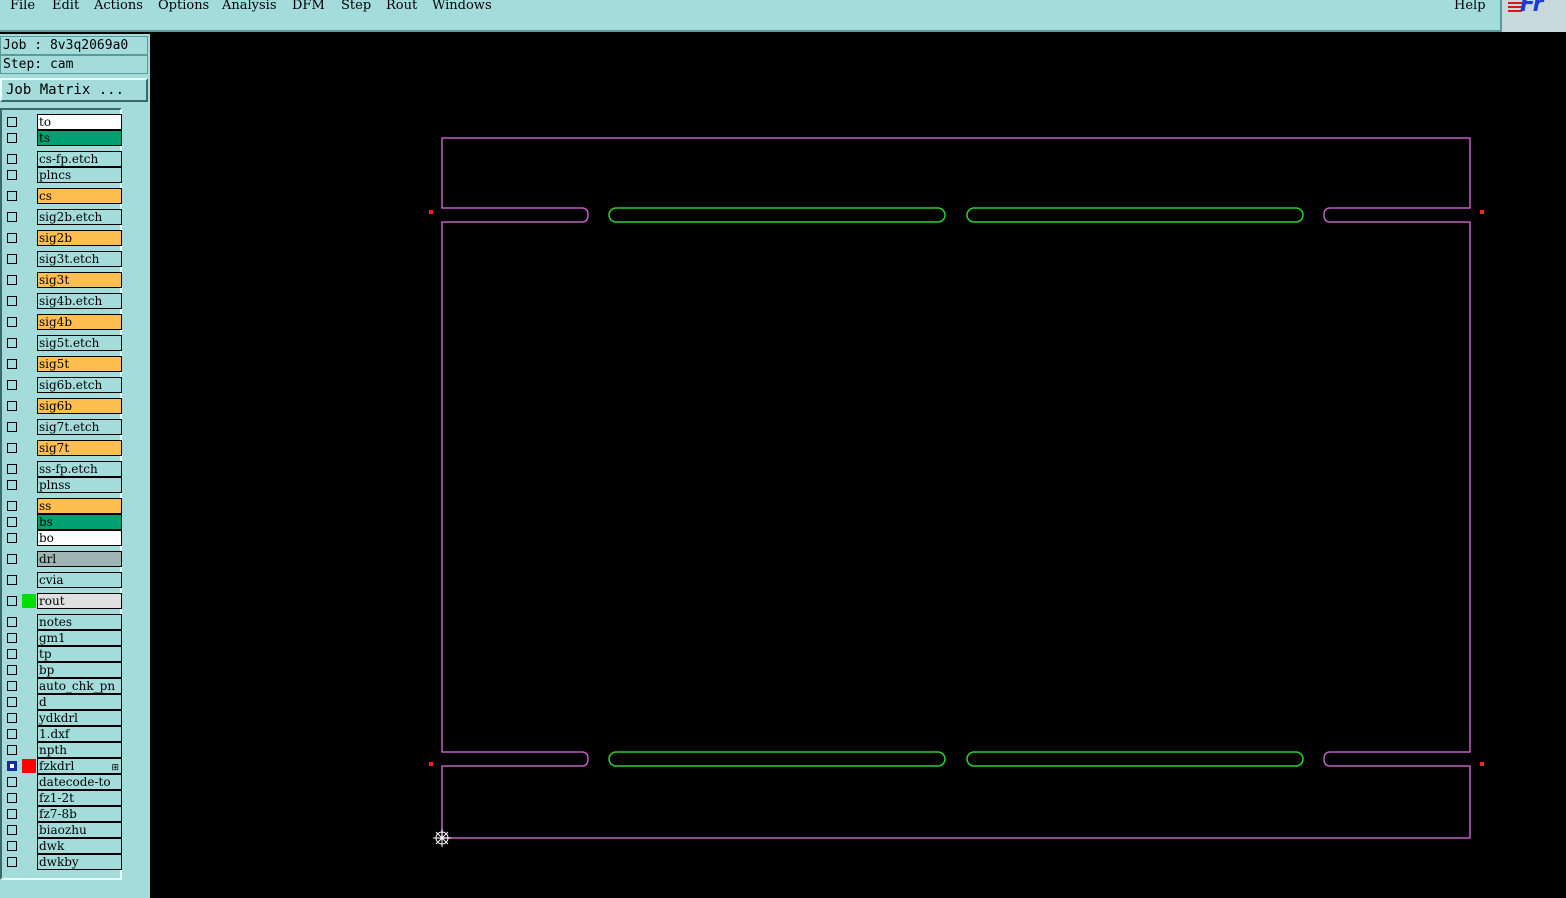 The image size is (1566, 898). I want to click on layer-name: sig5t, so click(79, 364).